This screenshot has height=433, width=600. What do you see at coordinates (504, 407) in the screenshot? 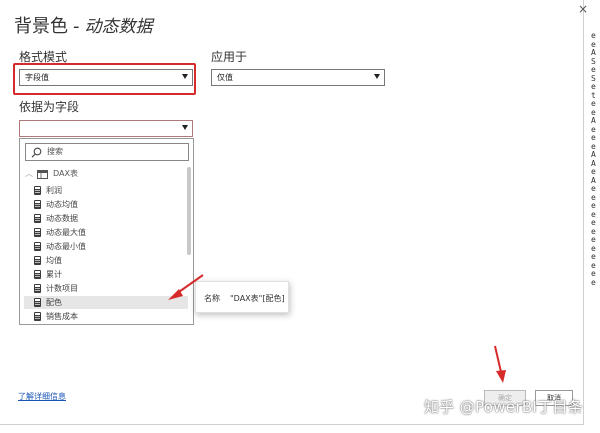
I see `watermark: 知乎 @PowerBI丁目条` at bounding box center [504, 407].